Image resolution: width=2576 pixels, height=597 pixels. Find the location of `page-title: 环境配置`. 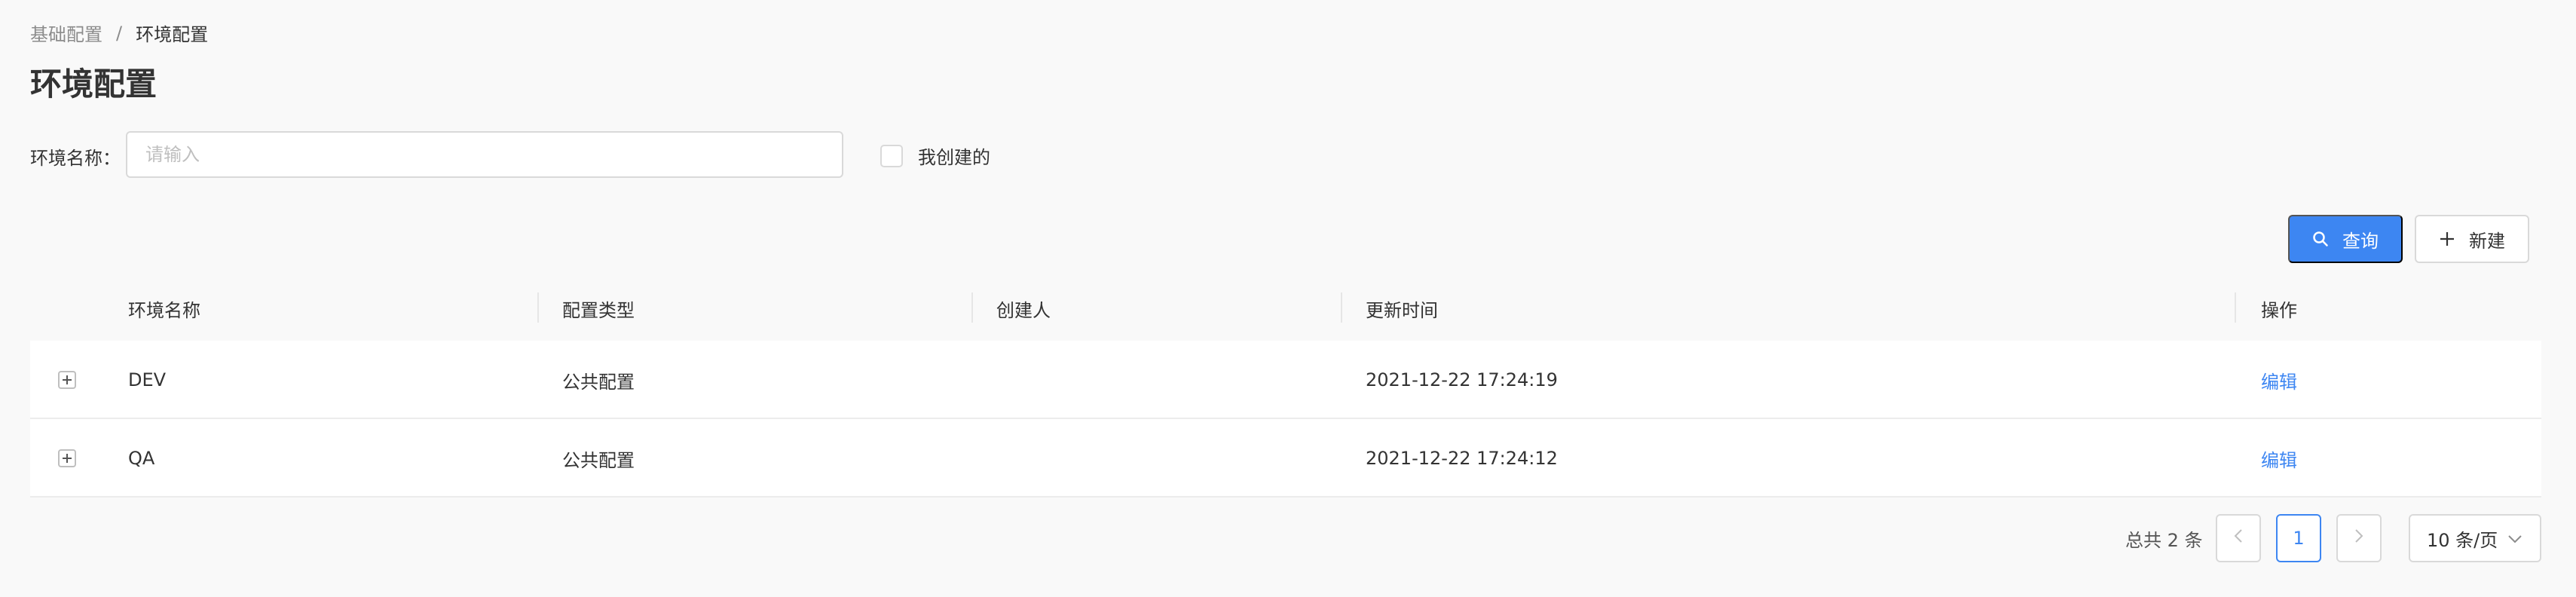

page-title: 环境配置 is located at coordinates (94, 84).